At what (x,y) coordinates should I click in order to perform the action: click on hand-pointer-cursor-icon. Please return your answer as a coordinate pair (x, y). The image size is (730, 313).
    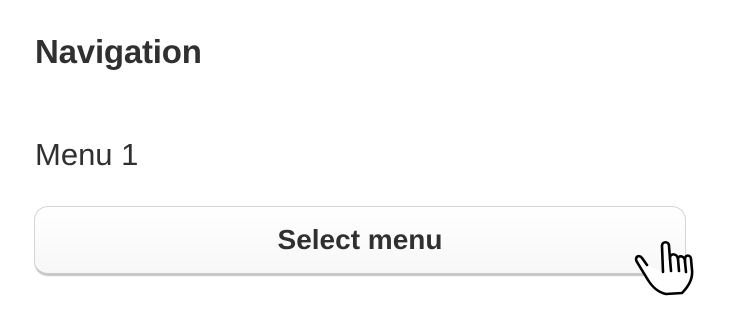
    Looking at the image, I should click on (664, 268).